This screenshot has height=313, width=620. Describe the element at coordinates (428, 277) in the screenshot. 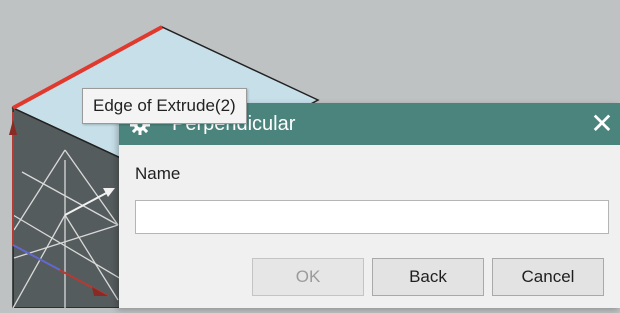

I see `back-button: Back` at that location.